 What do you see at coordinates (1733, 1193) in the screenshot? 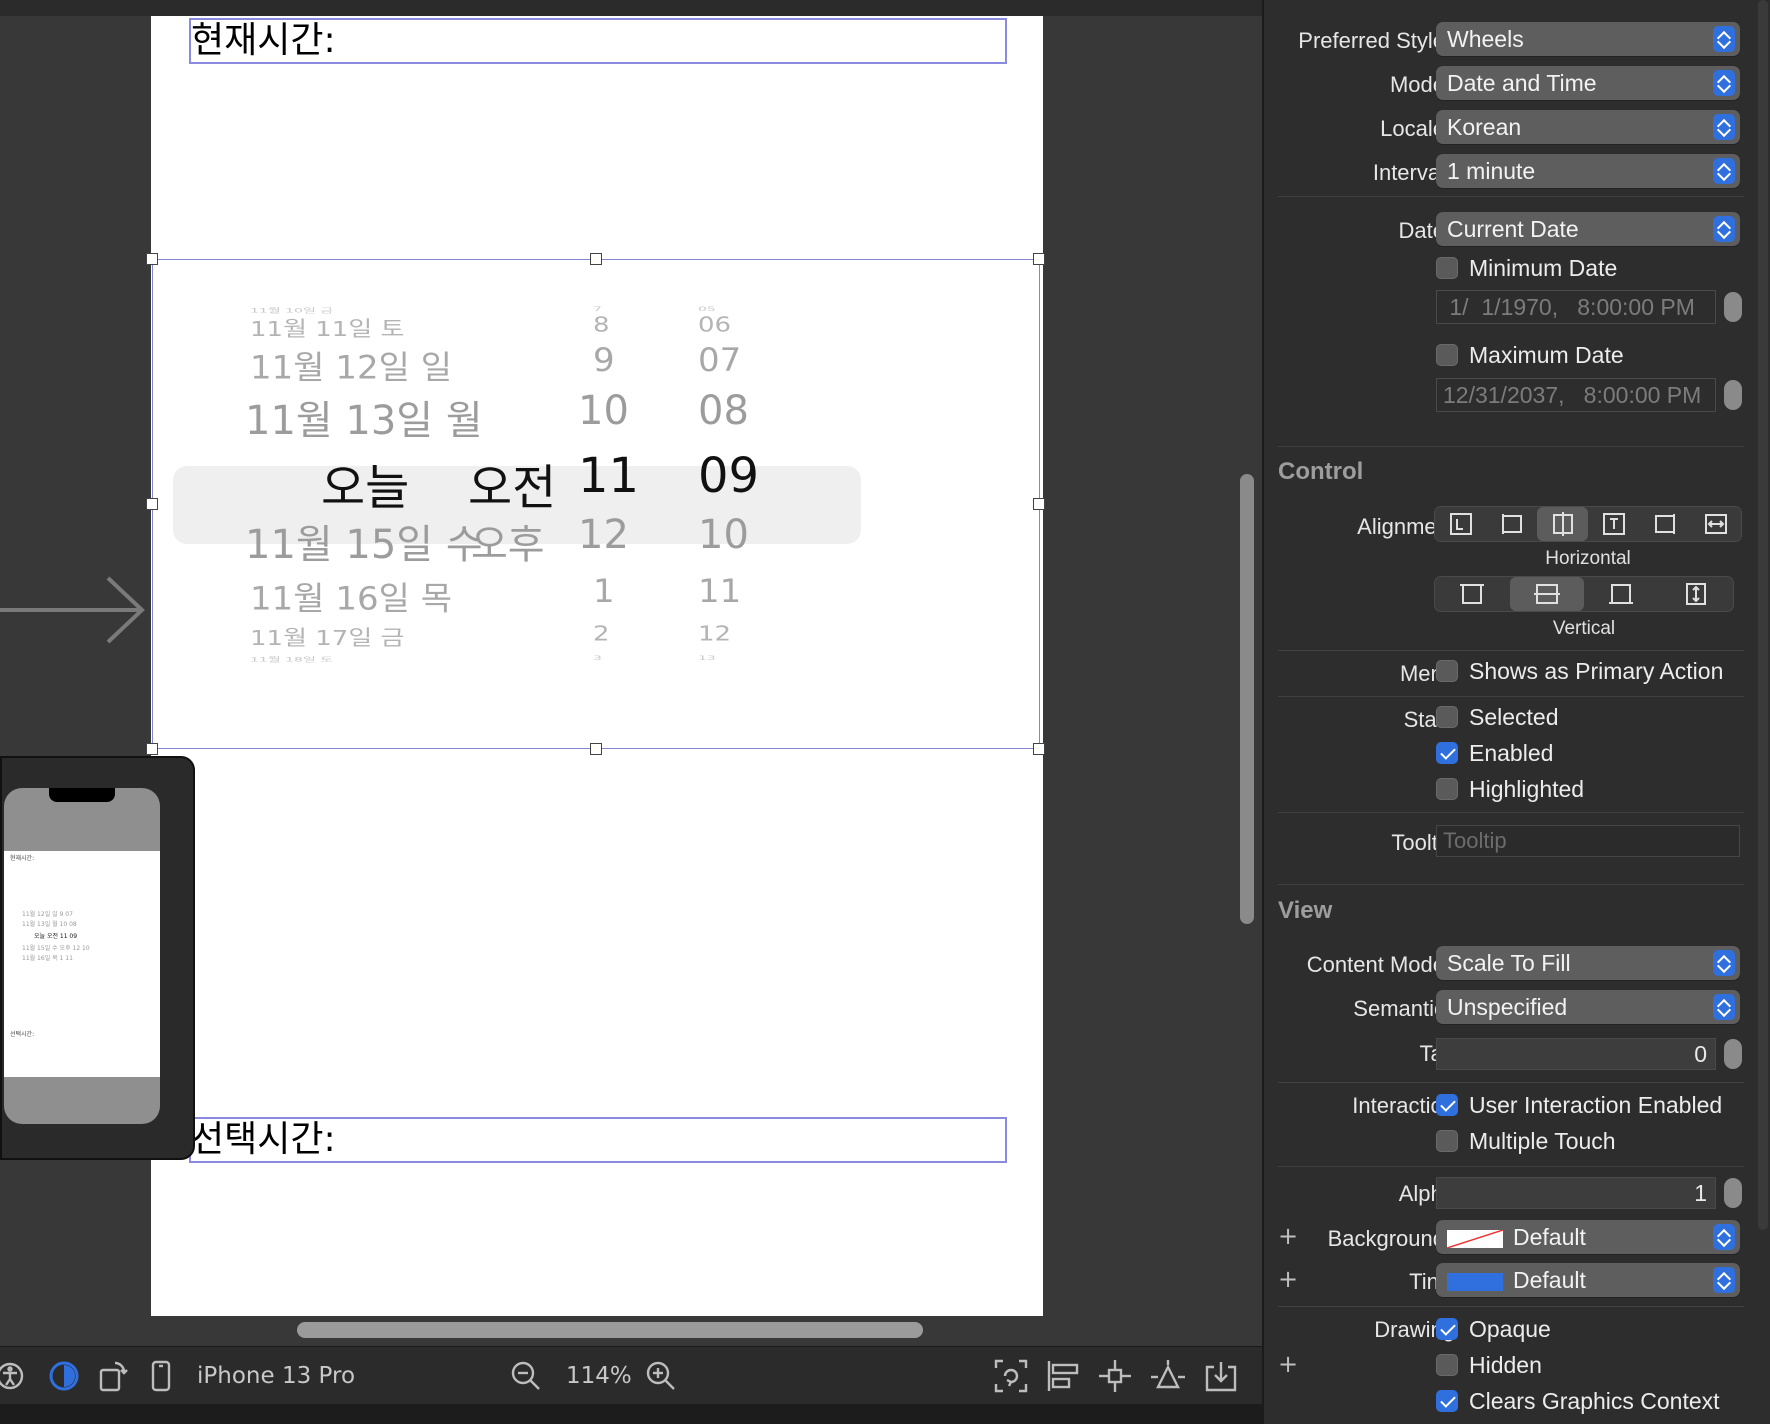
I see `alpha-stepper` at bounding box center [1733, 1193].